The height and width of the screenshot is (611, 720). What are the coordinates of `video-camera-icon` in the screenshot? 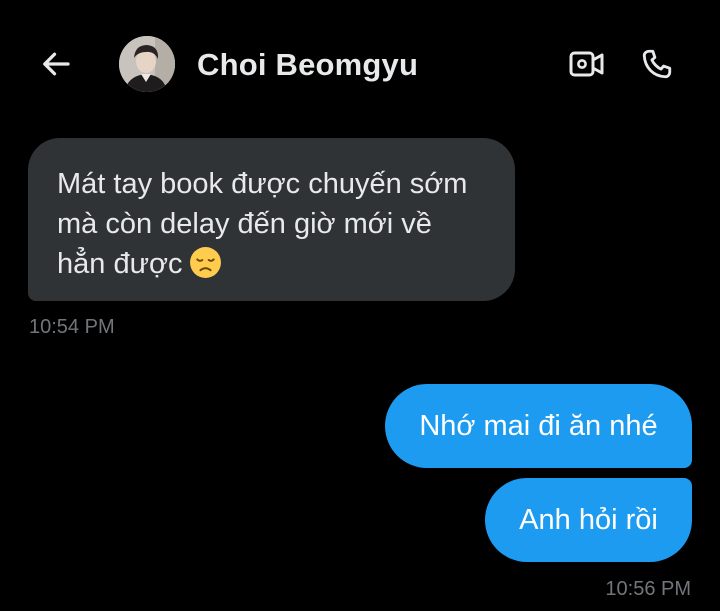 It's located at (586, 64).